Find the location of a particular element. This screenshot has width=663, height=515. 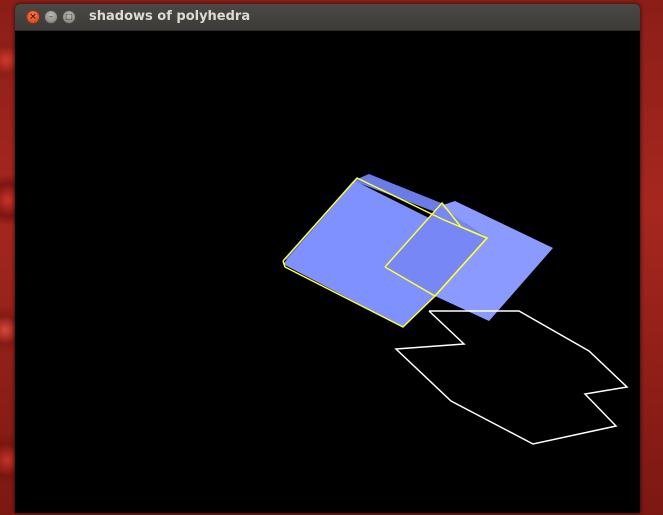

minimize-button: – is located at coordinates (51, 17).